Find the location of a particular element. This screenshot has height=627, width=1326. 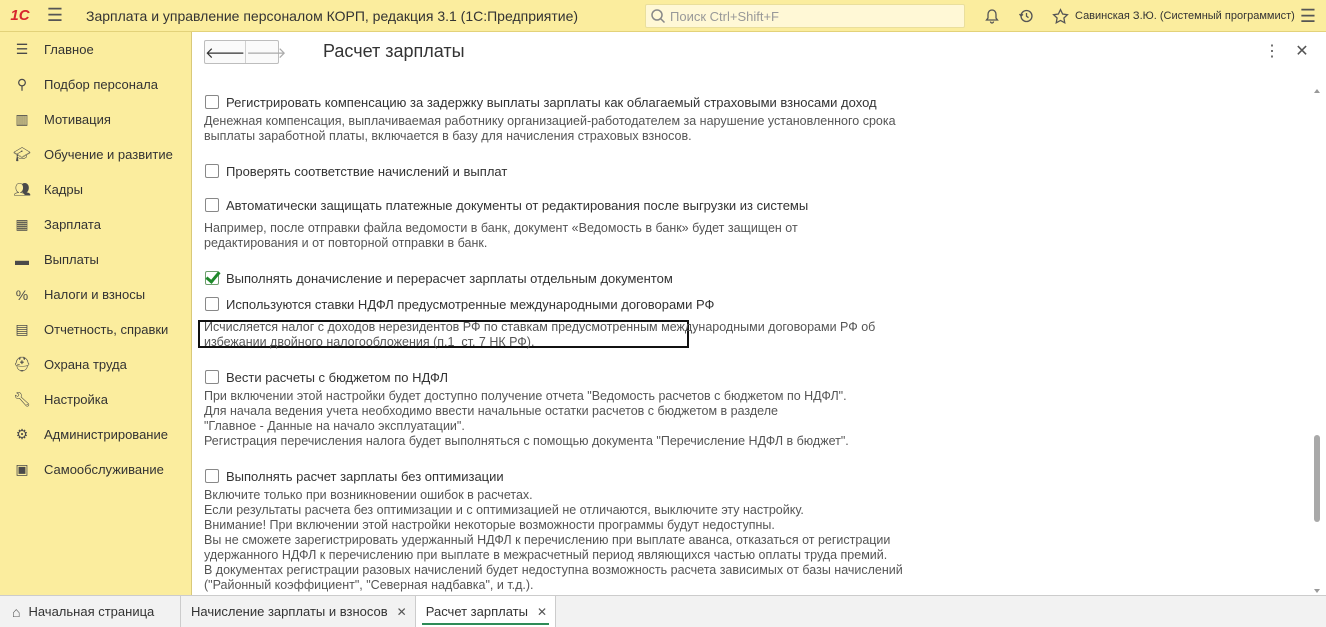

sidebar-item: ⚙ Администрирование is located at coordinates (95, 434).